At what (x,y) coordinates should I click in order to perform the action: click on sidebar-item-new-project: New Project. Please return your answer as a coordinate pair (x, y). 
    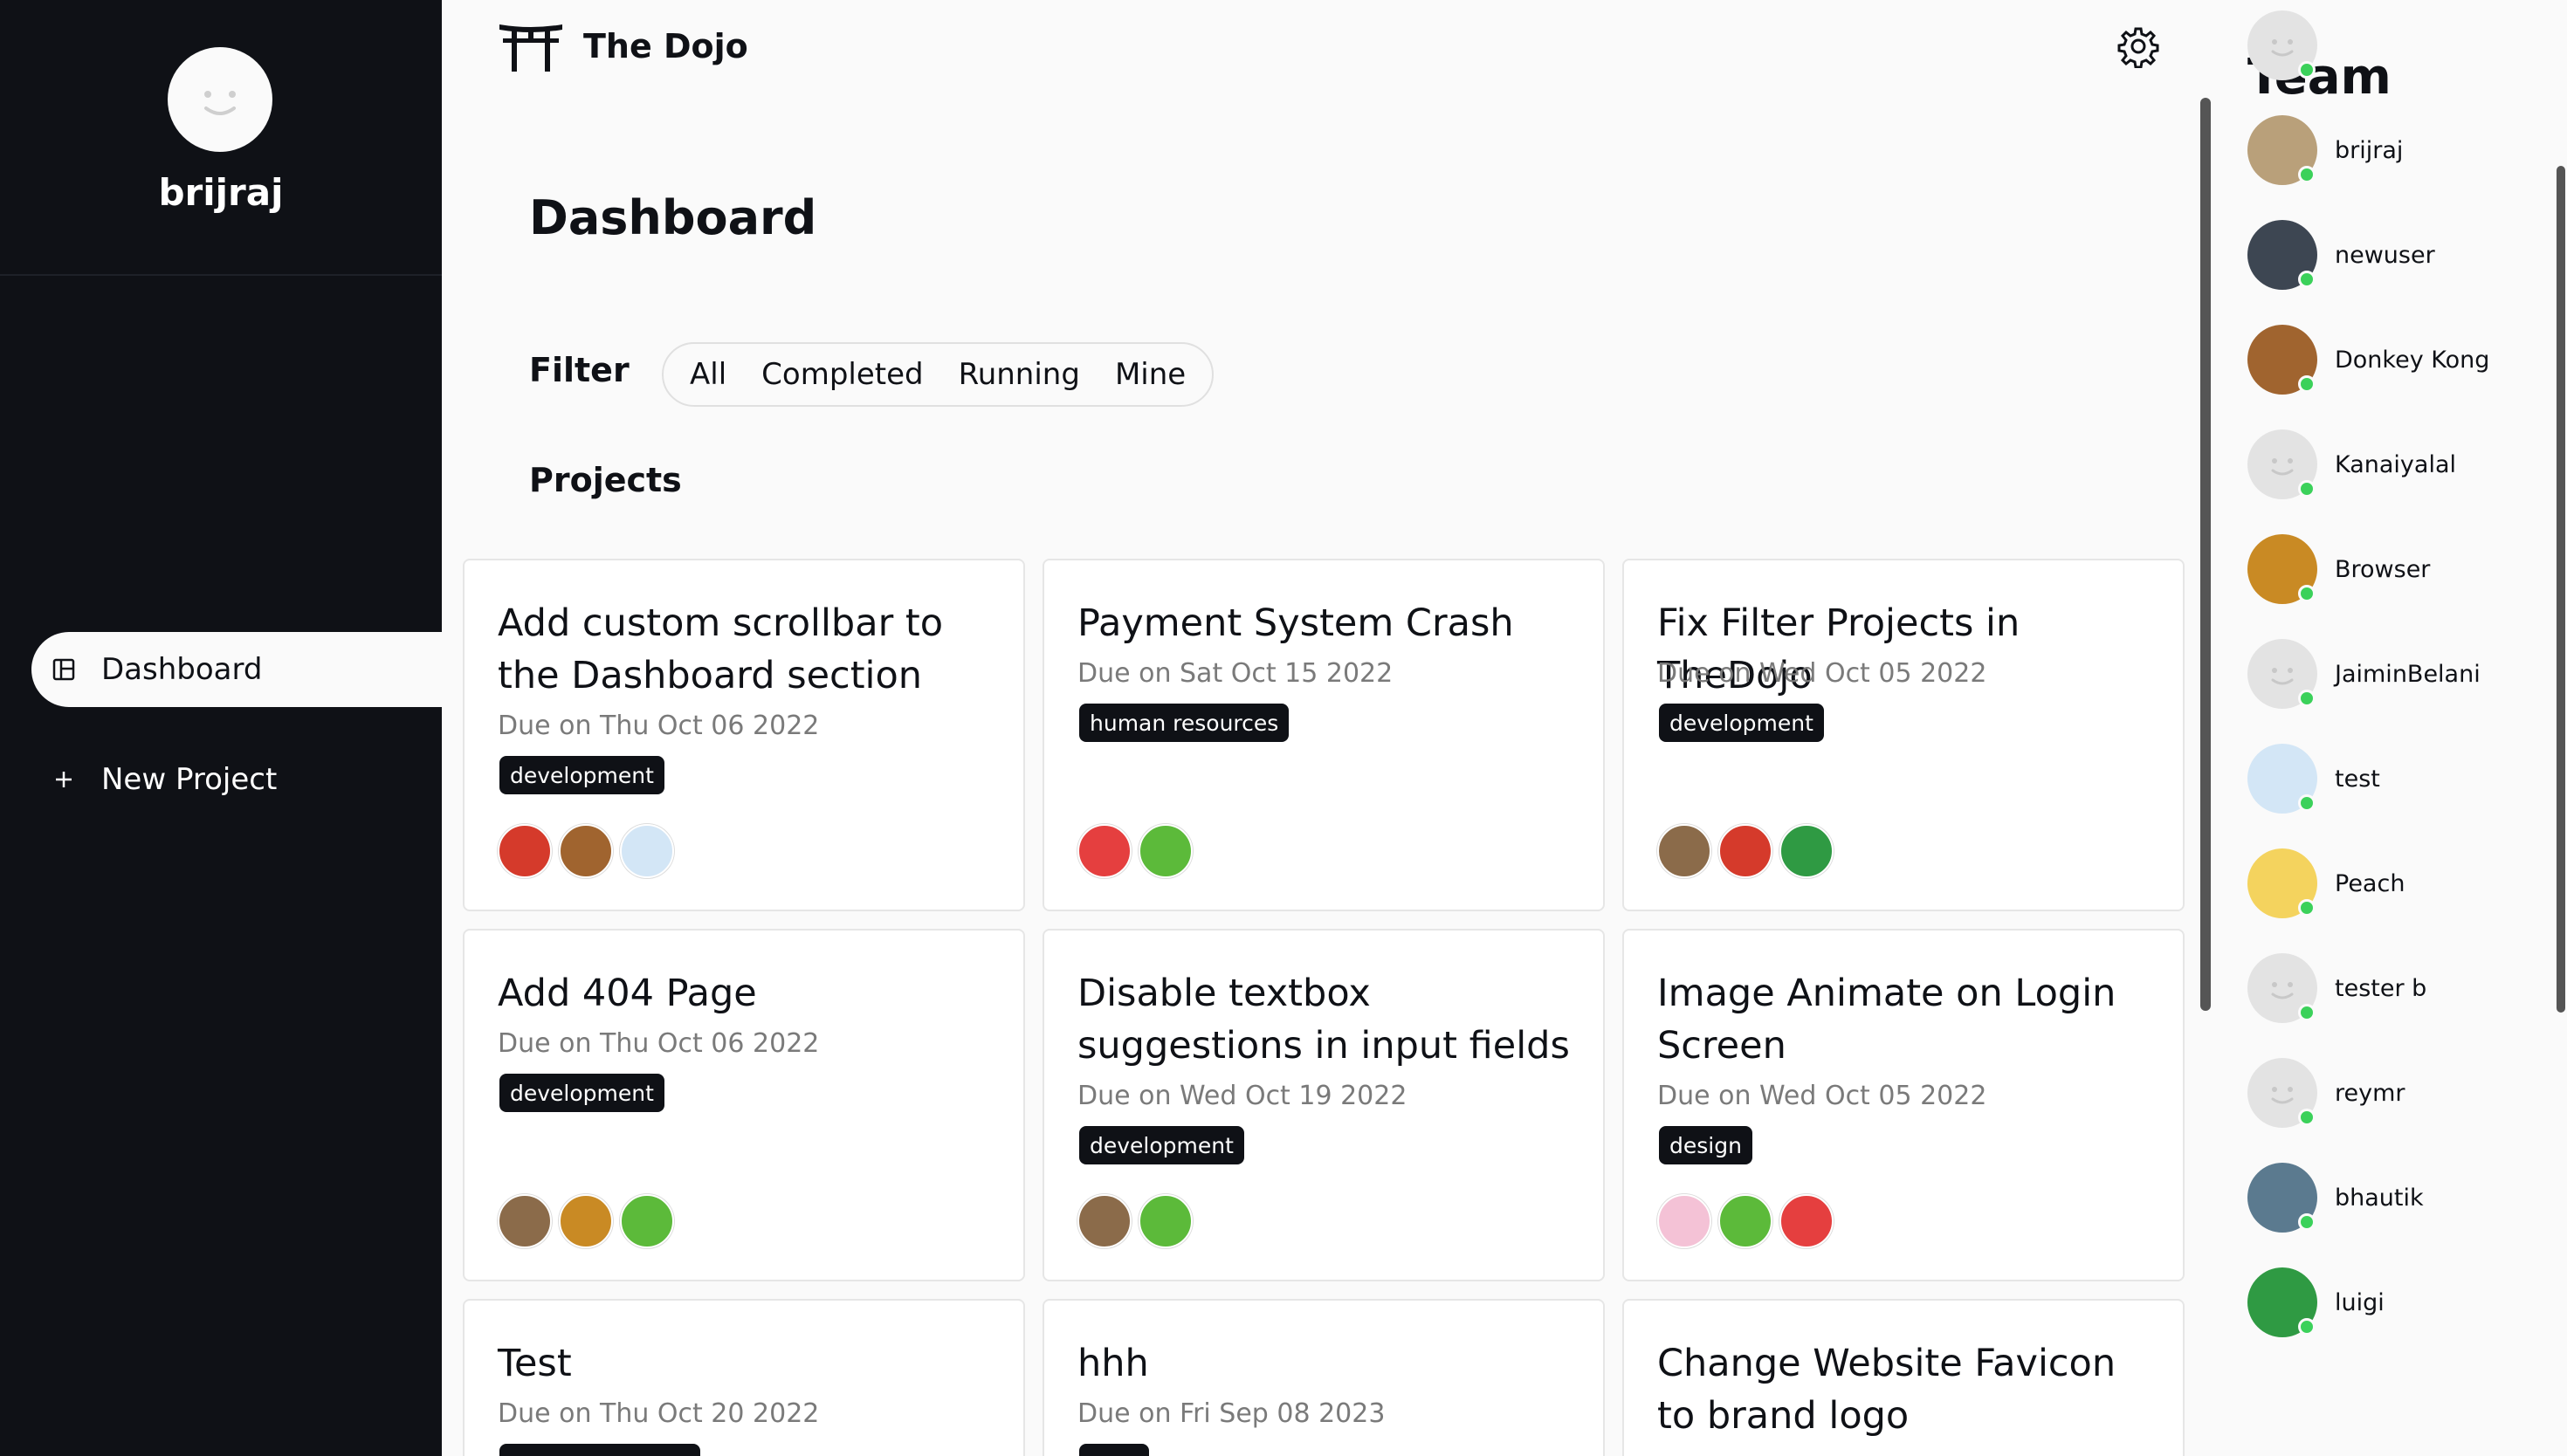
    Looking at the image, I should click on (236, 779).